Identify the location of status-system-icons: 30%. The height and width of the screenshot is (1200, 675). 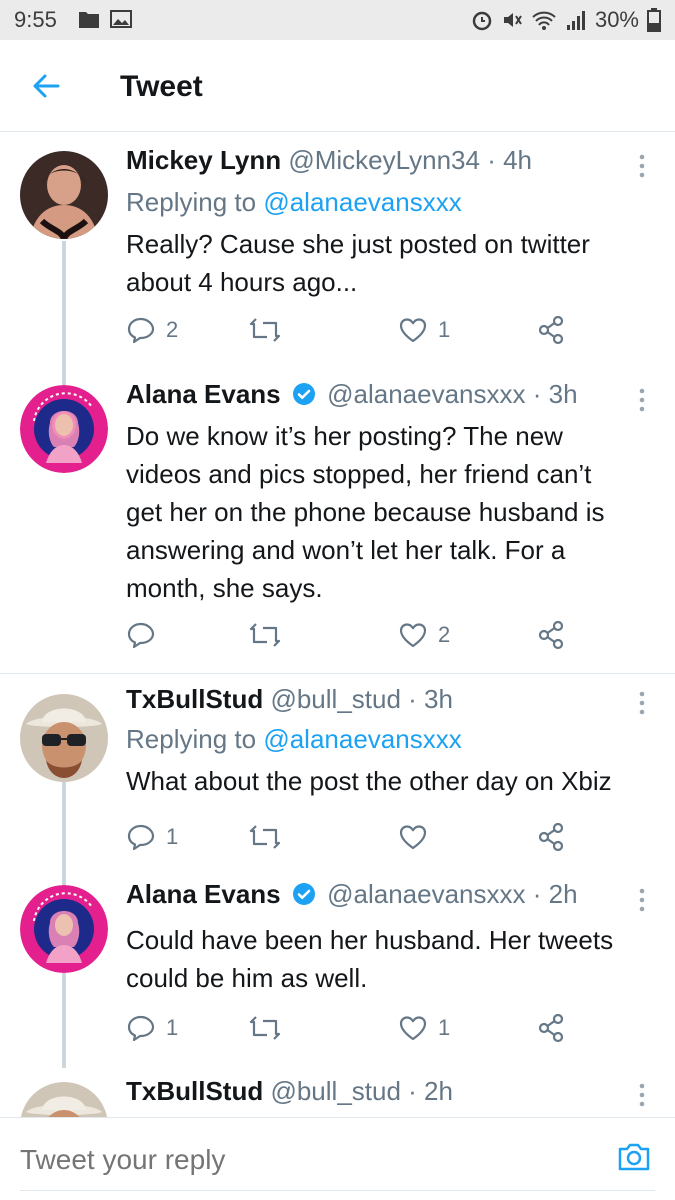
(566, 20).